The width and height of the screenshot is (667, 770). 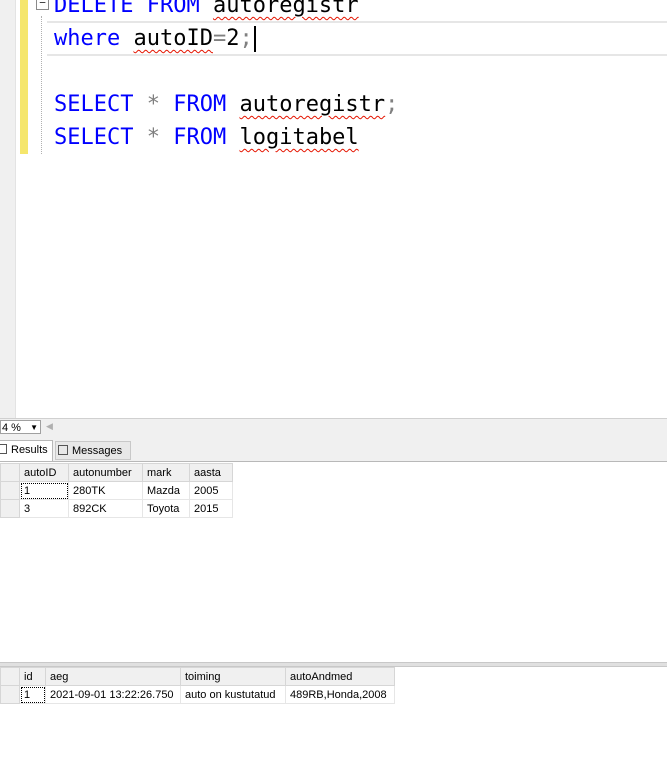 What do you see at coordinates (233, 676) in the screenshot?
I see `column-header-toiming: toiming` at bounding box center [233, 676].